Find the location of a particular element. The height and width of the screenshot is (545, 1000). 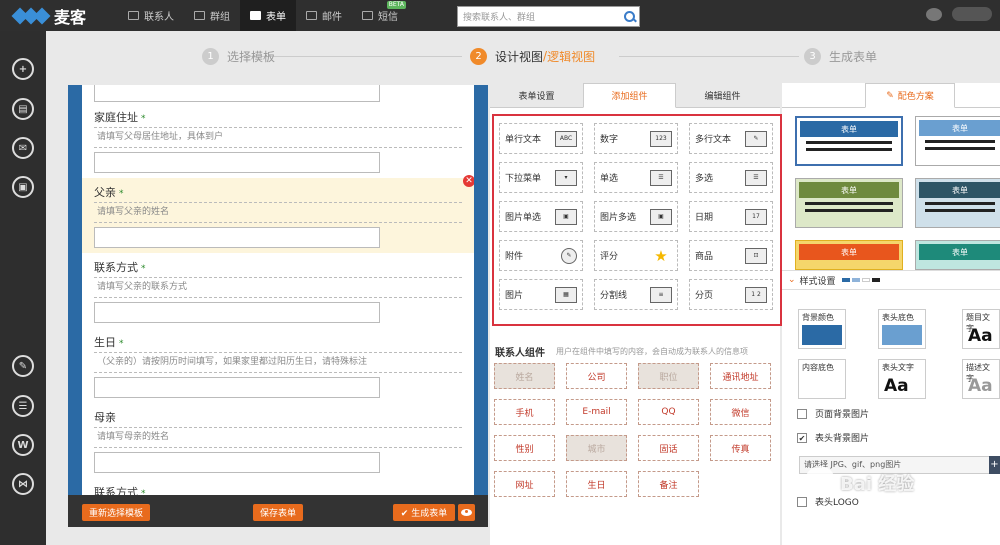

w-icon: W is located at coordinates (23, 445).